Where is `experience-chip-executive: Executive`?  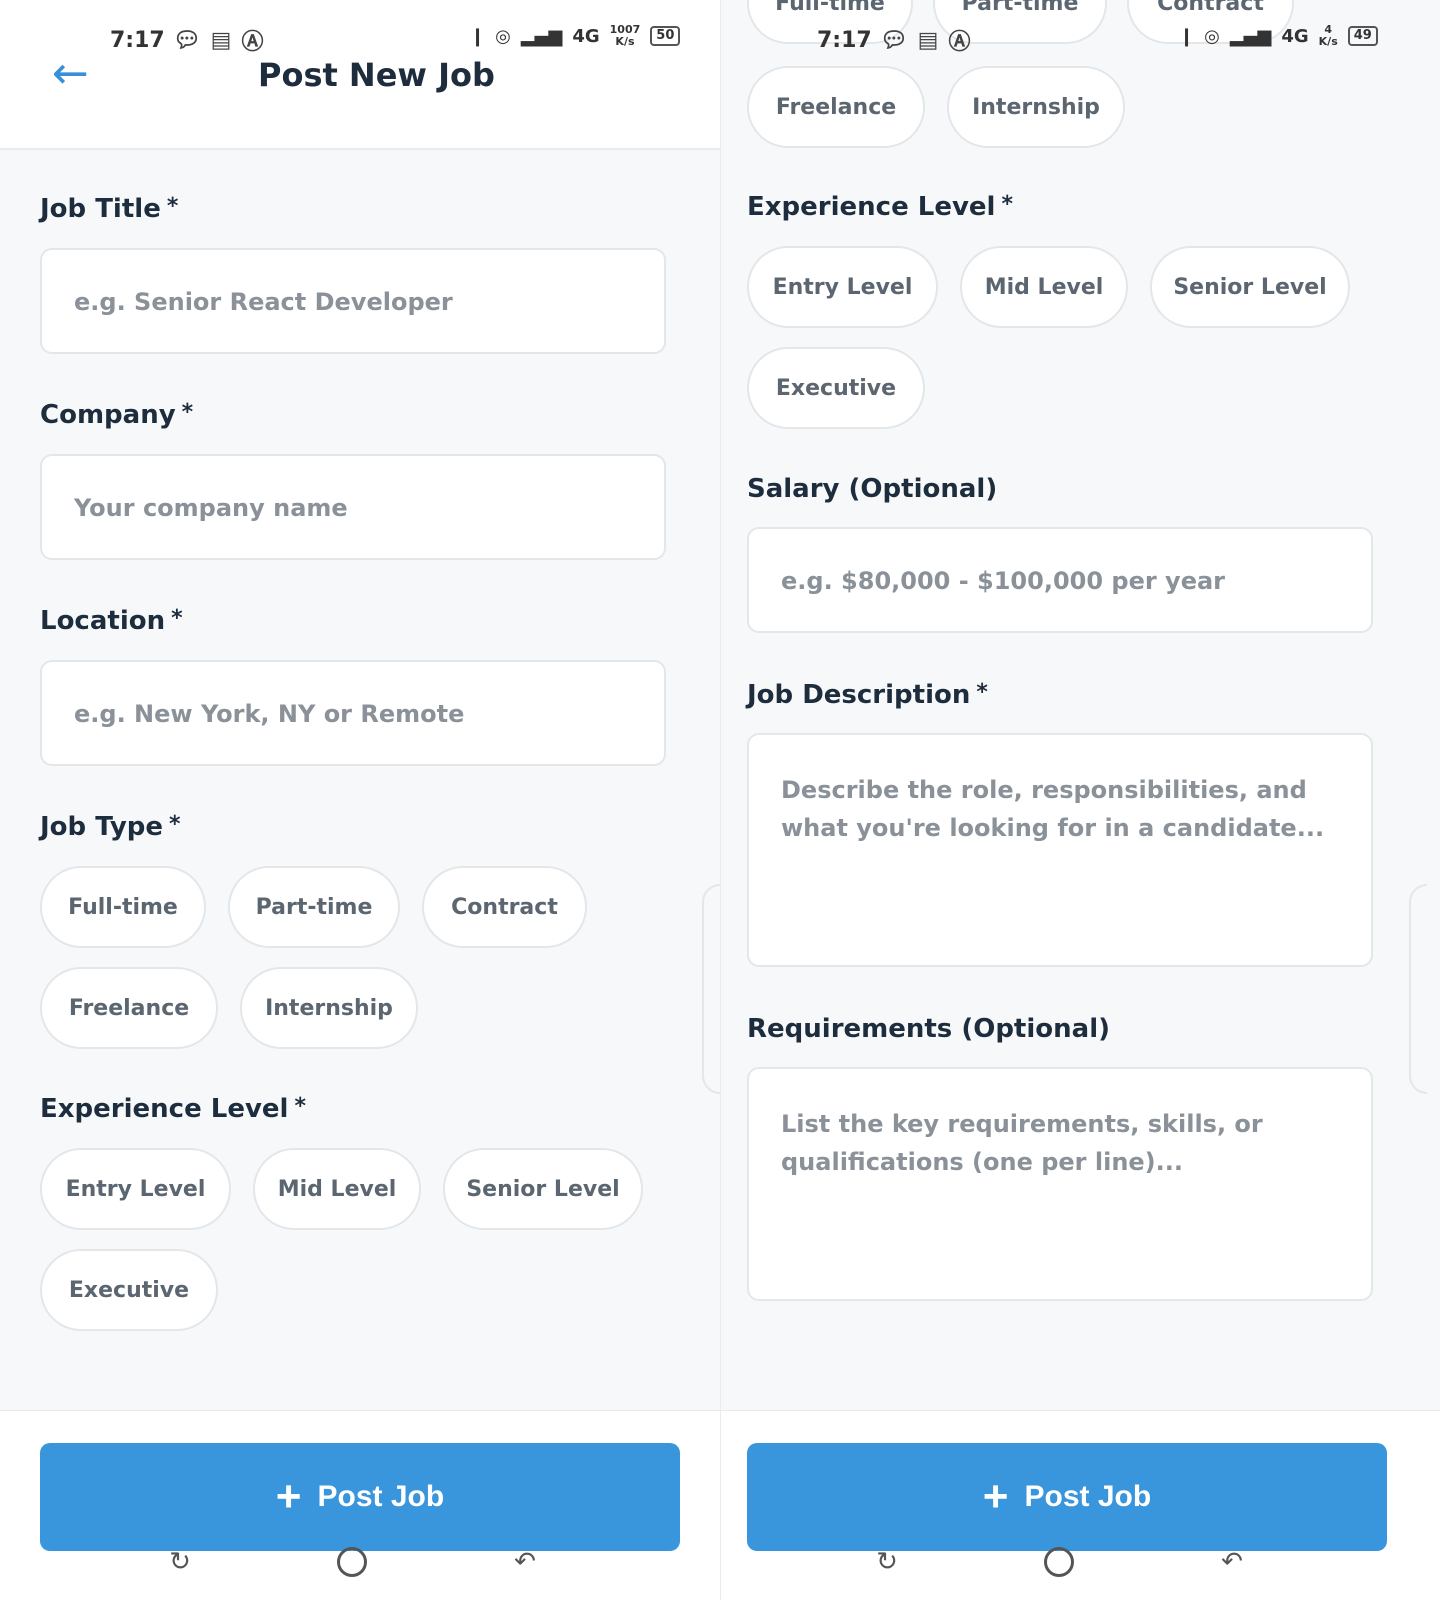 experience-chip-executive: Executive is located at coordinates (129, 1290).